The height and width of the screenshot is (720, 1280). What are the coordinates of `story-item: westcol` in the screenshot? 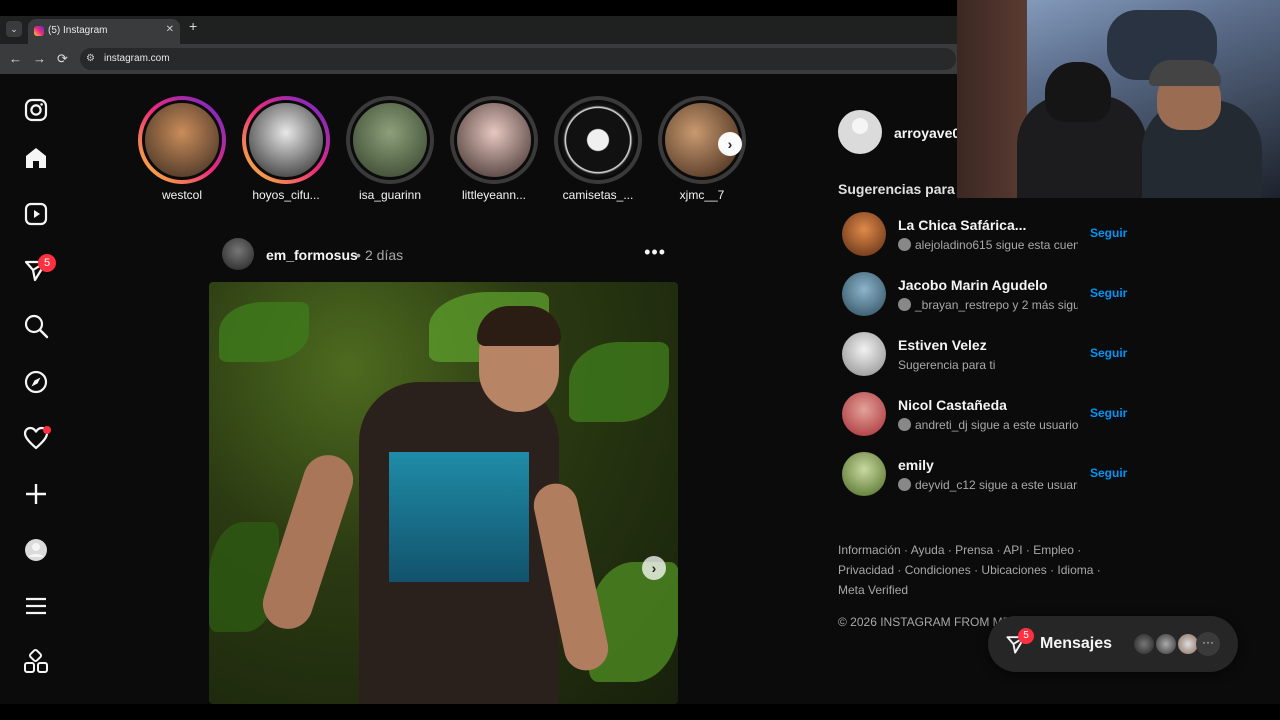 It's located at (182, 149).